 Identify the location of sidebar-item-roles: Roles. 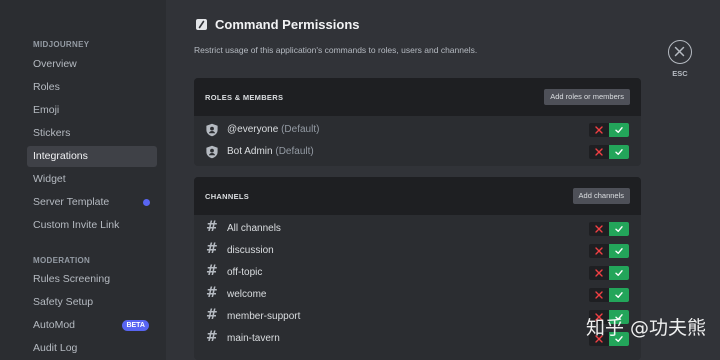
(92, 87).